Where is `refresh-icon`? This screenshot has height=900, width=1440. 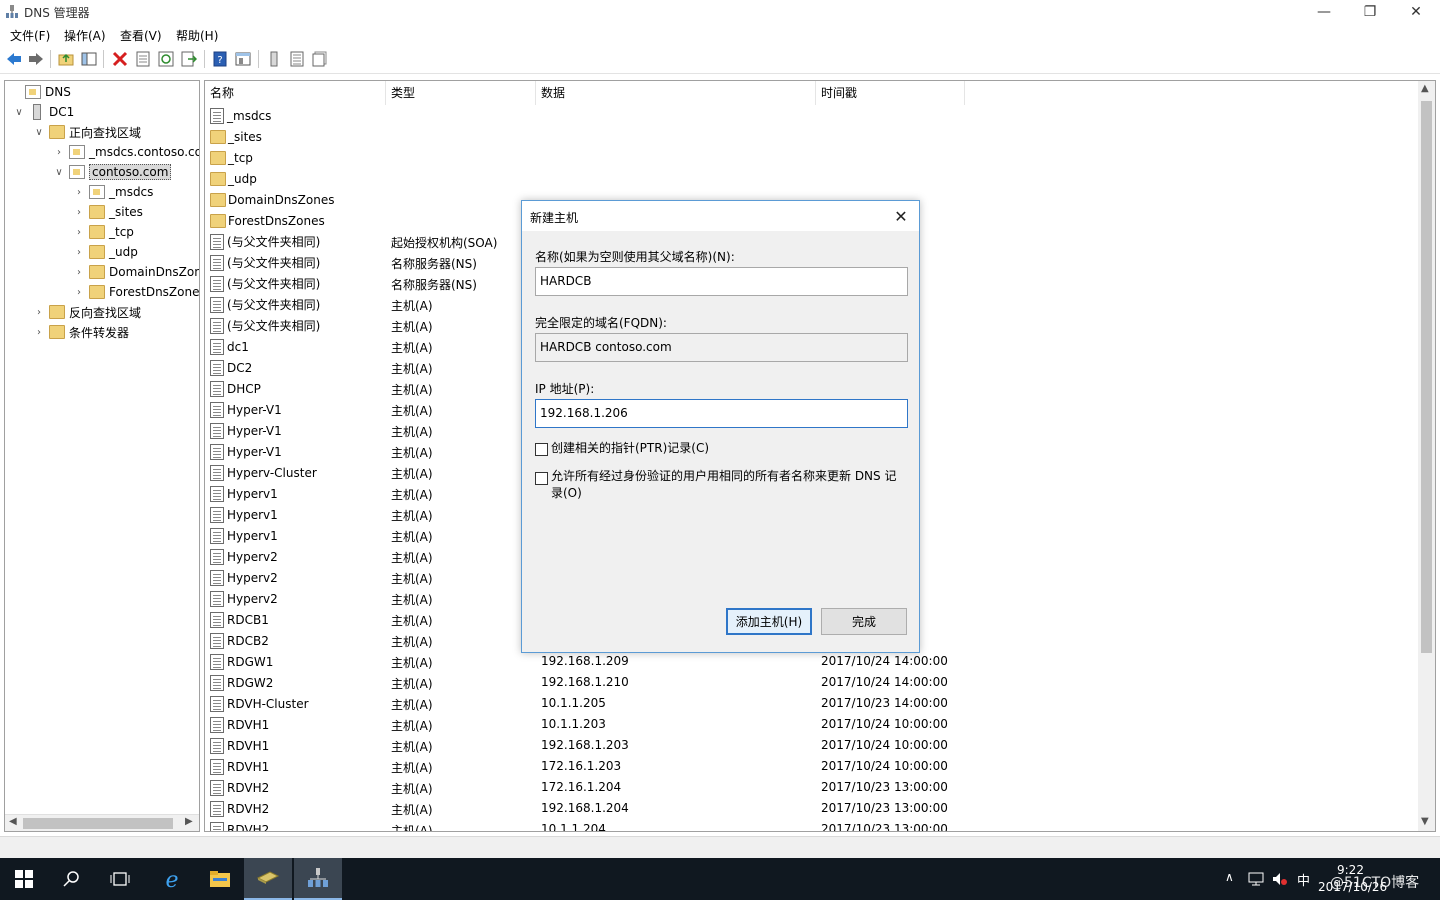 refresh-icon is located at coordinates (166, 59).